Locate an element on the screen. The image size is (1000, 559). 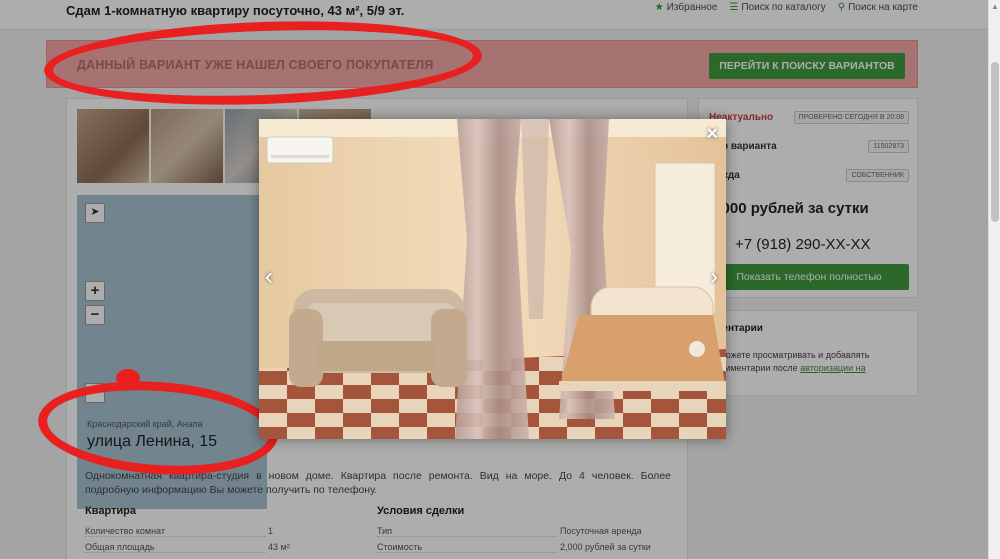
close-icon: × is located at coordinates (712, 134).